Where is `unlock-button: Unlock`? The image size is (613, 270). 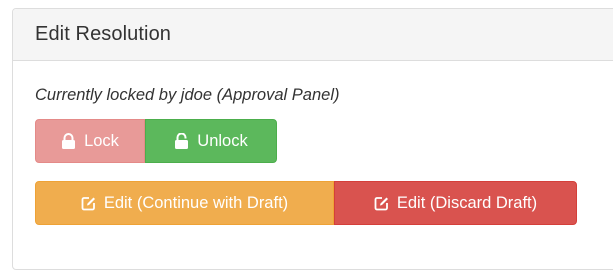
unlock-button: Unlock is located at coordinates (211, 141).